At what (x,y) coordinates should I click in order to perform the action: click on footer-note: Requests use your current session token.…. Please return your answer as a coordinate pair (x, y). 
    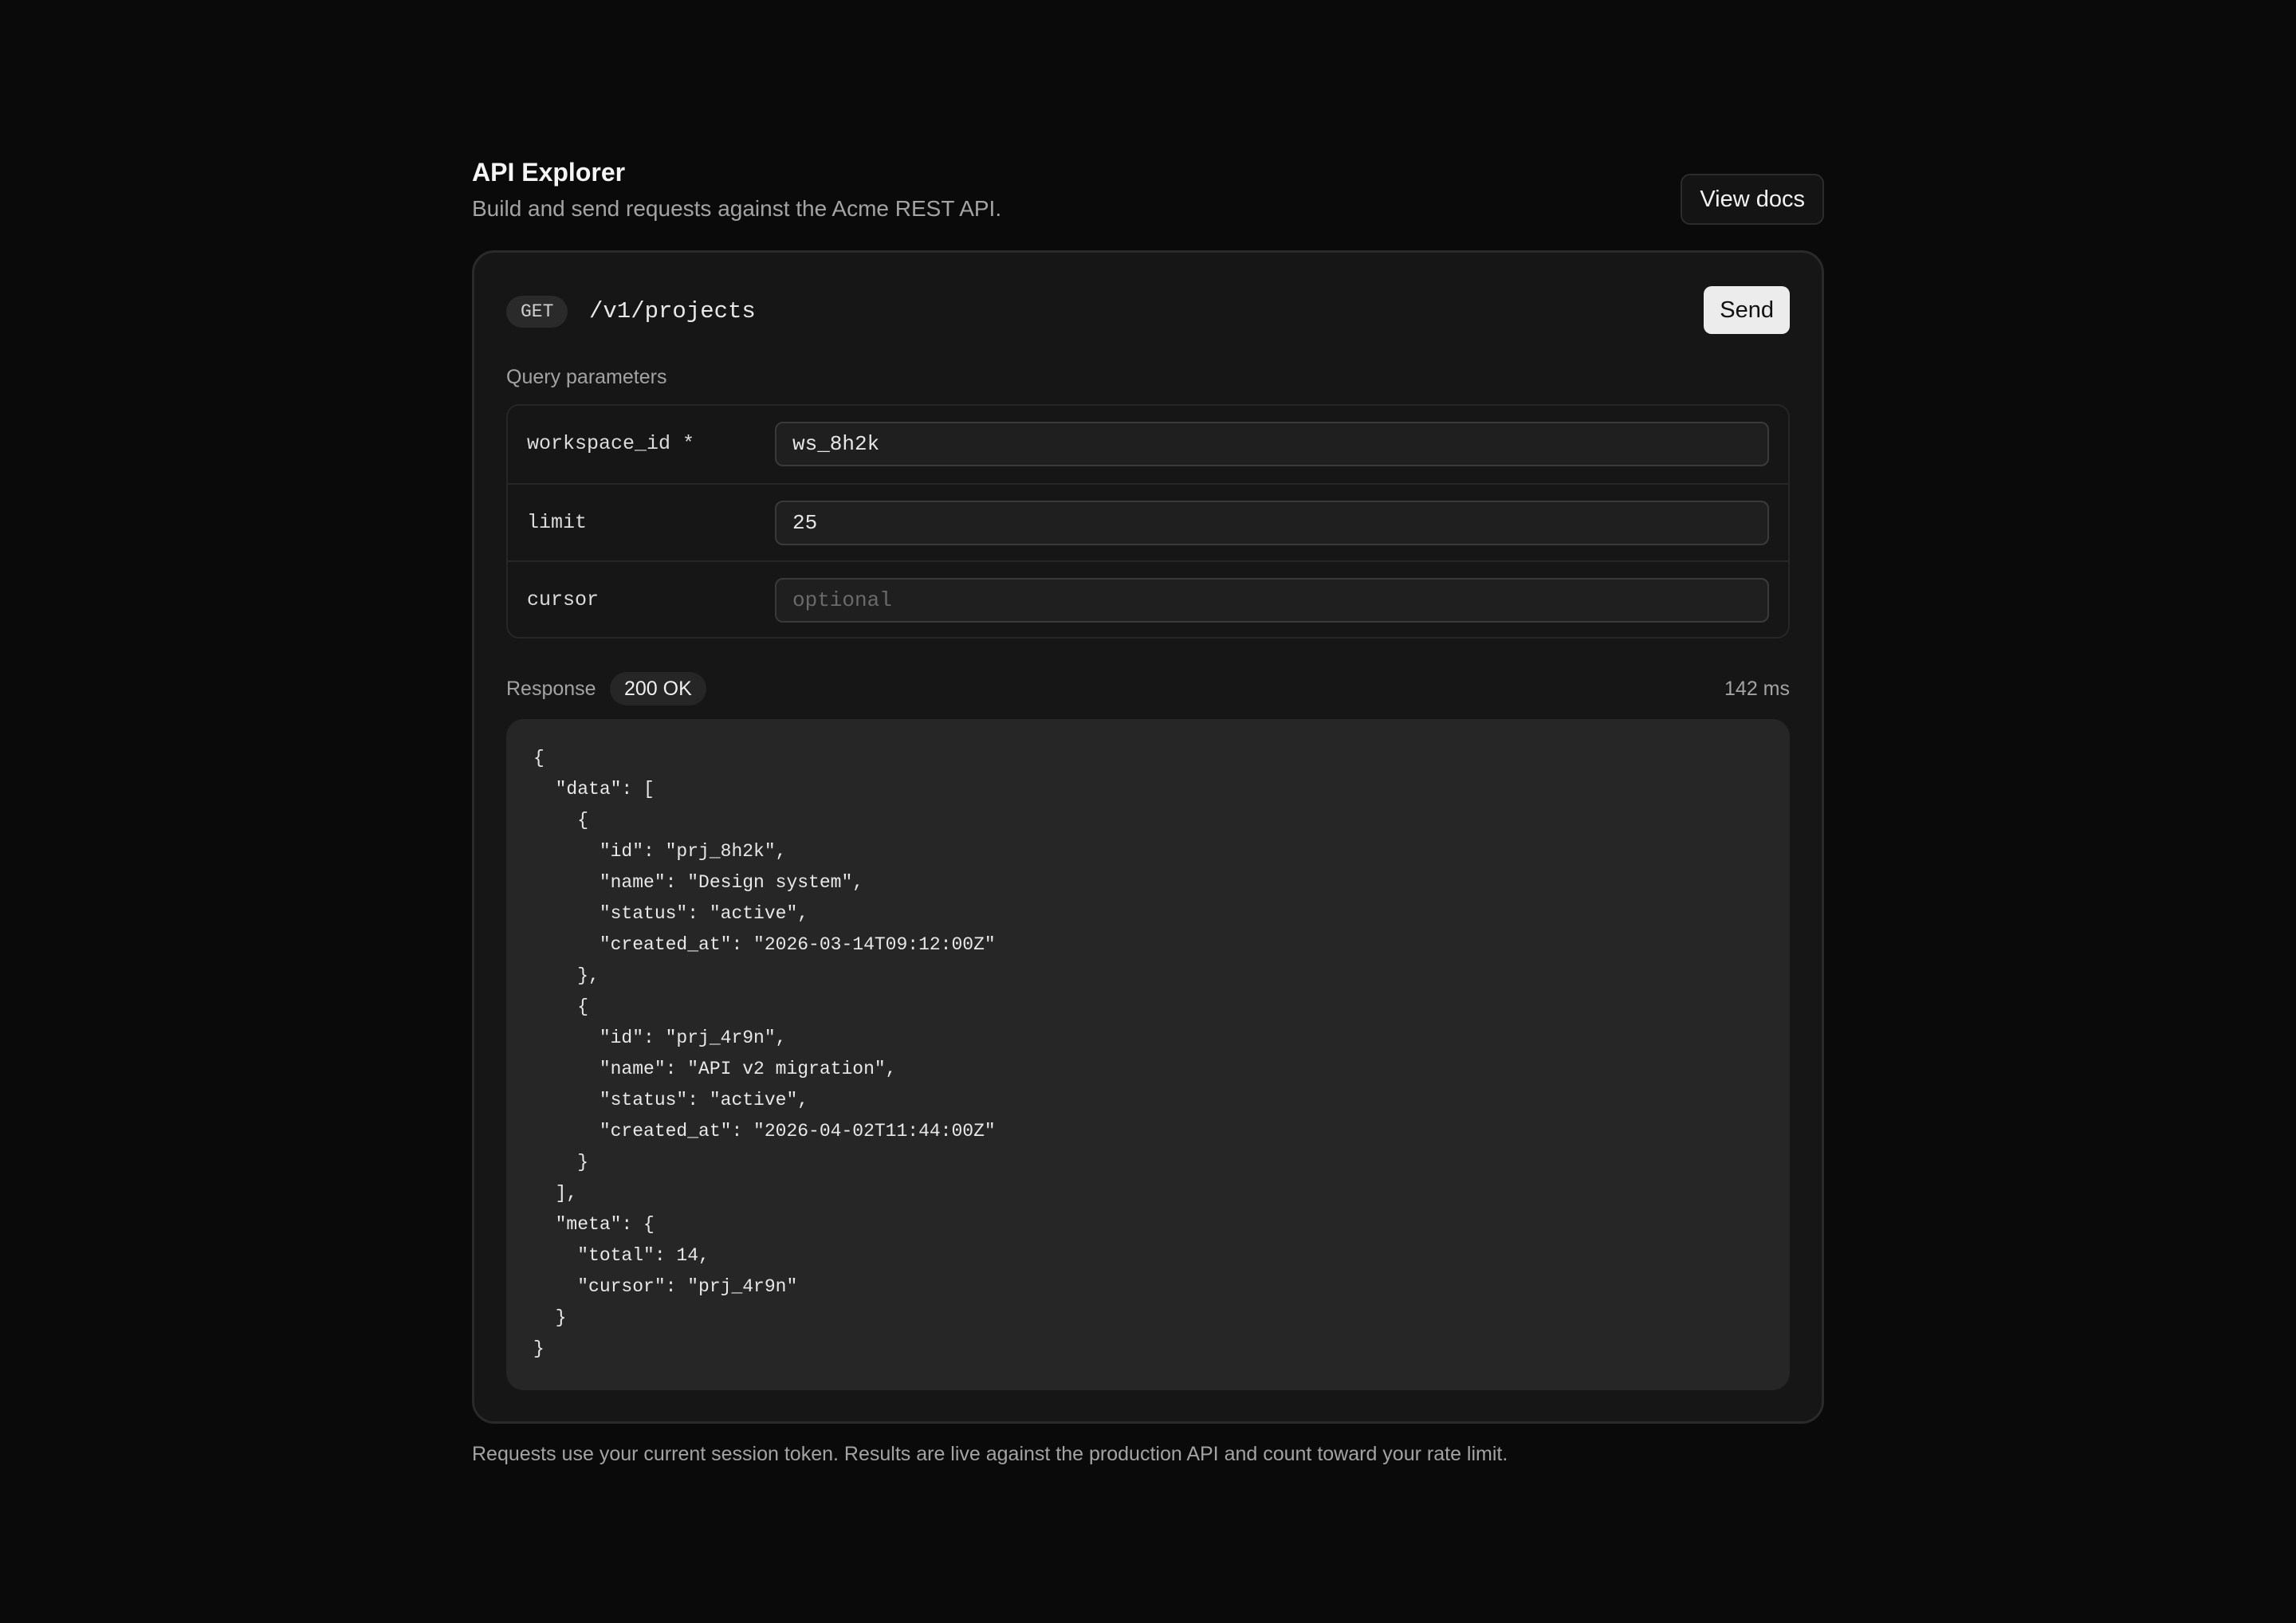
    Looking at the image, I should click on (990, 1454).